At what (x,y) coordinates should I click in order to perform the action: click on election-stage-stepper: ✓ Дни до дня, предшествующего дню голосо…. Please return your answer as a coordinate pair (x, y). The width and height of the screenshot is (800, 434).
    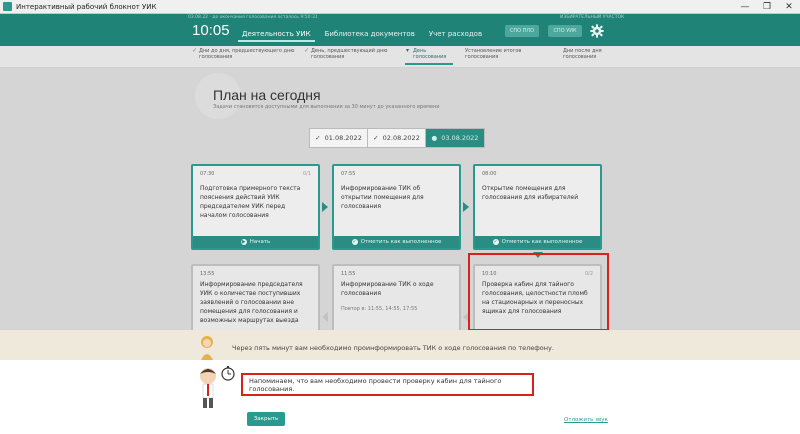
    Looking at the image, I should click on (400, 57).